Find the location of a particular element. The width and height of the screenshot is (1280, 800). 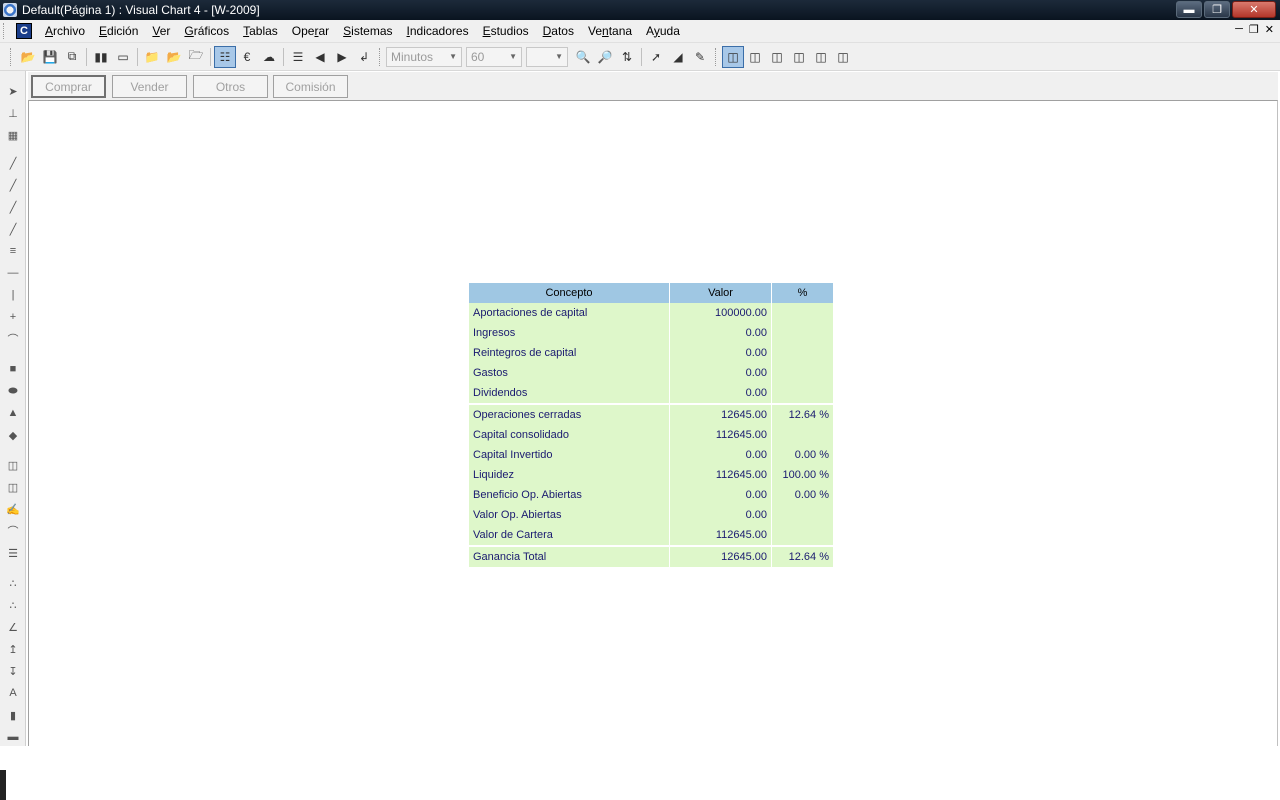

menu-label-accelerator: E is located at coordinates (103, 30).